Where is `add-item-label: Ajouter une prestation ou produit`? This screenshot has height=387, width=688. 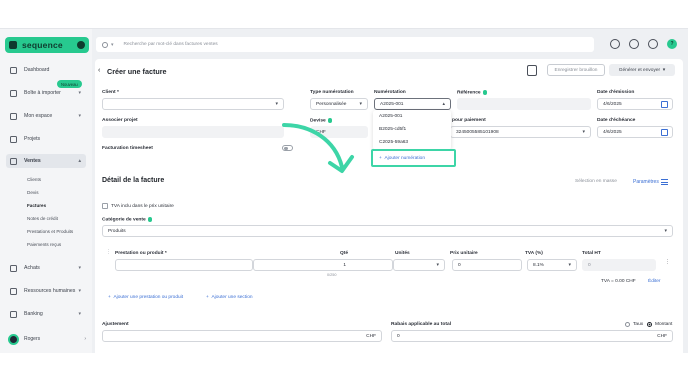 add-item-label: Ajouter une prestation ou produit is located at coordinates (148, 297).